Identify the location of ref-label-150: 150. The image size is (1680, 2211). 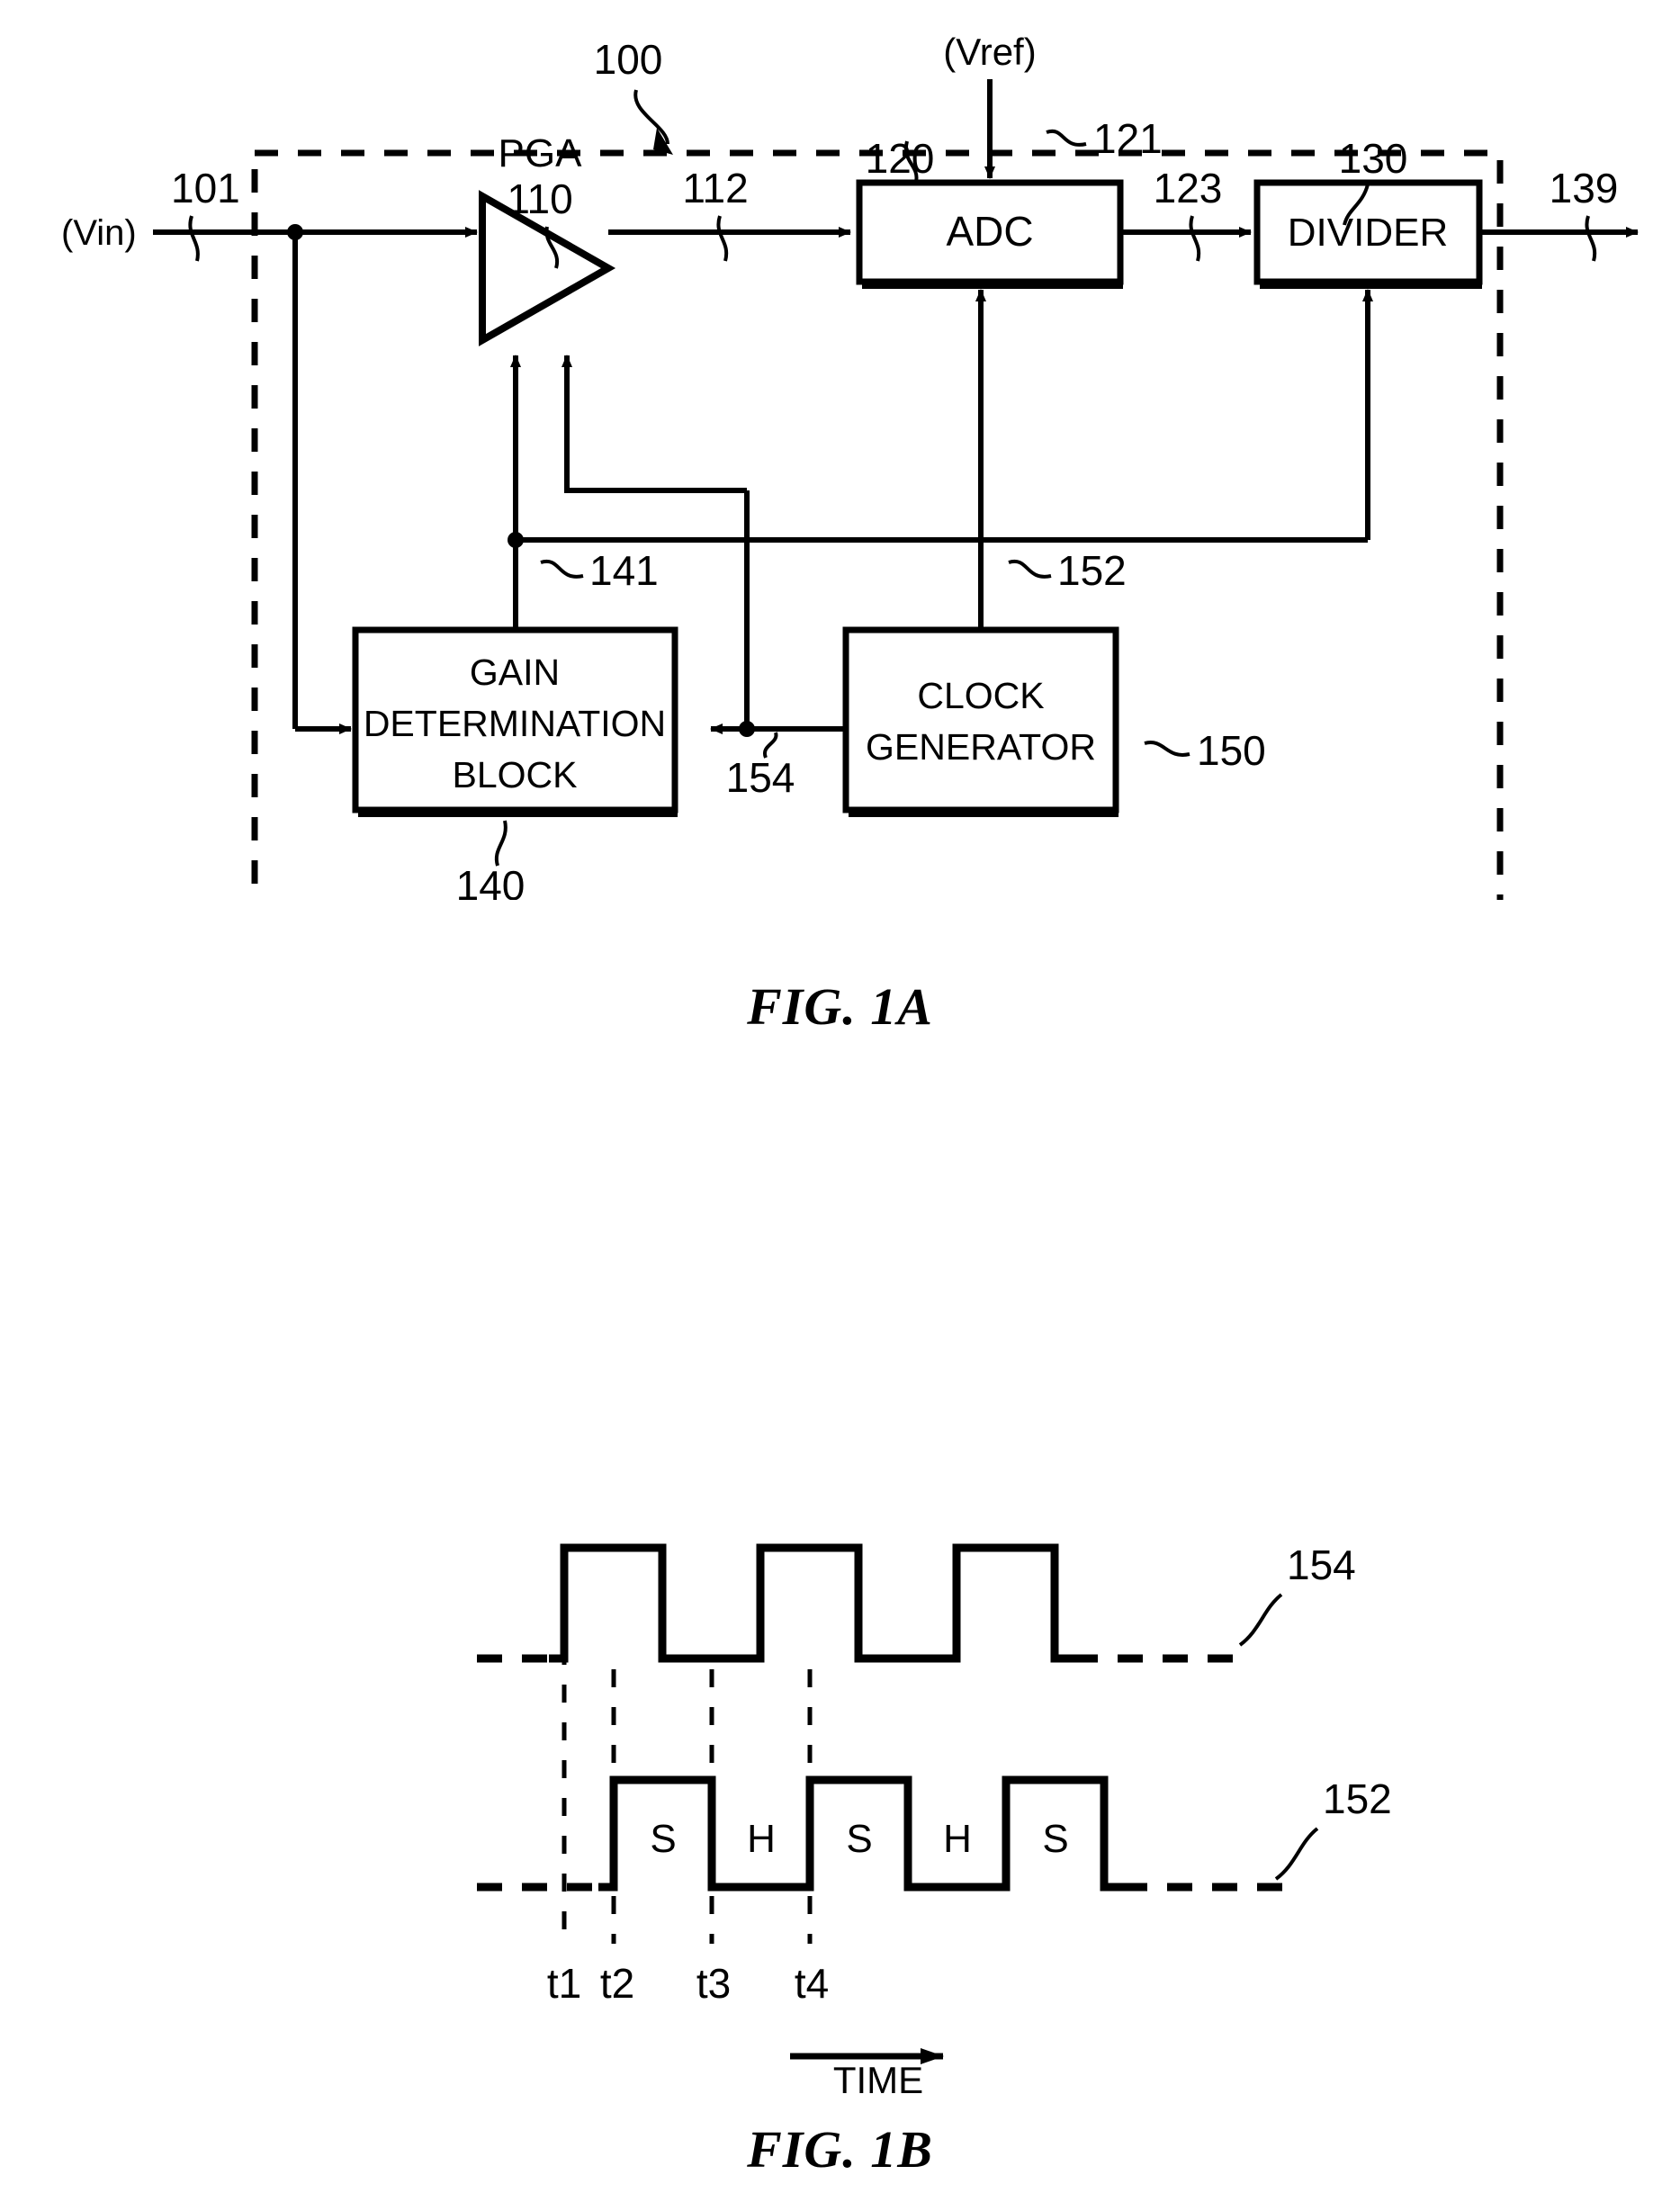
(1231, 750).